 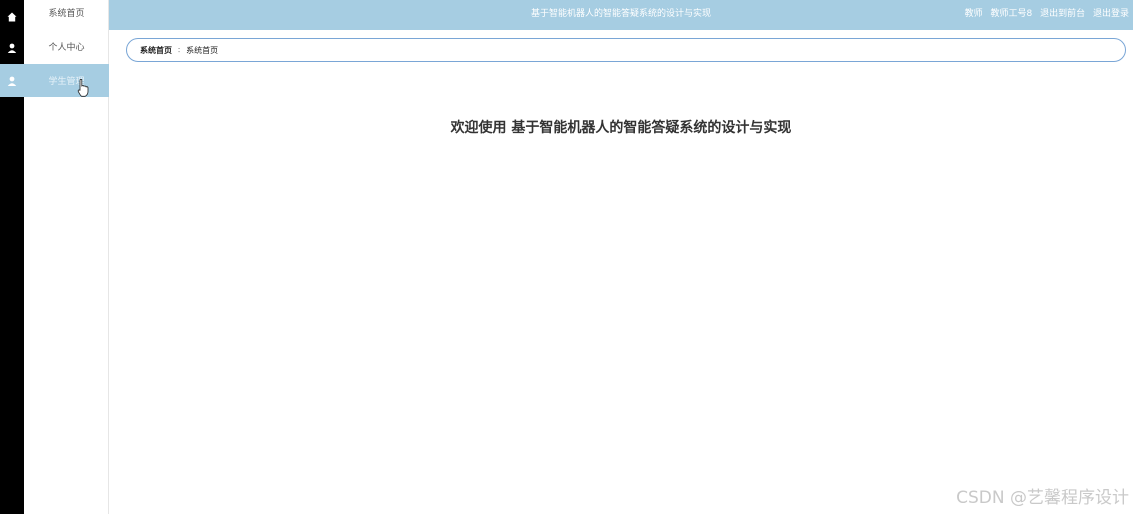 I want to click on sidebar-item-label: 个人中心, so click(x=66, y=48).